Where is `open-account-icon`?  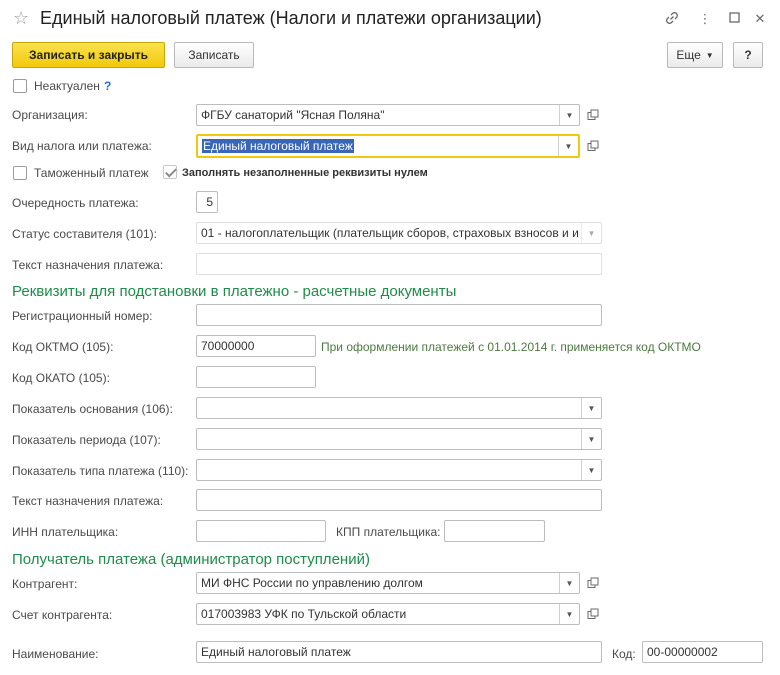 open-account-icon is located at coordinates (593, 614).